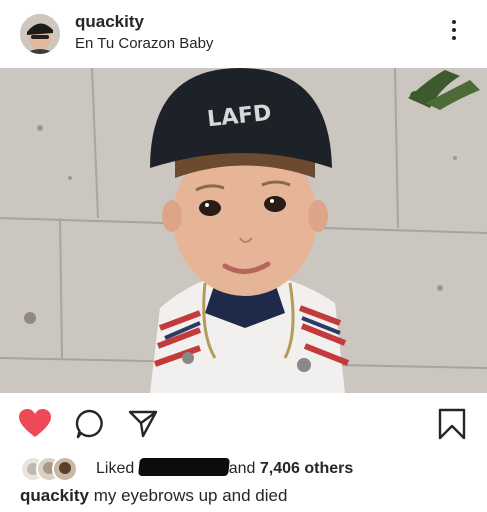  Describe the element at coordinates (65, 469) in the screenshot. I see `liker-avatar` at that location.